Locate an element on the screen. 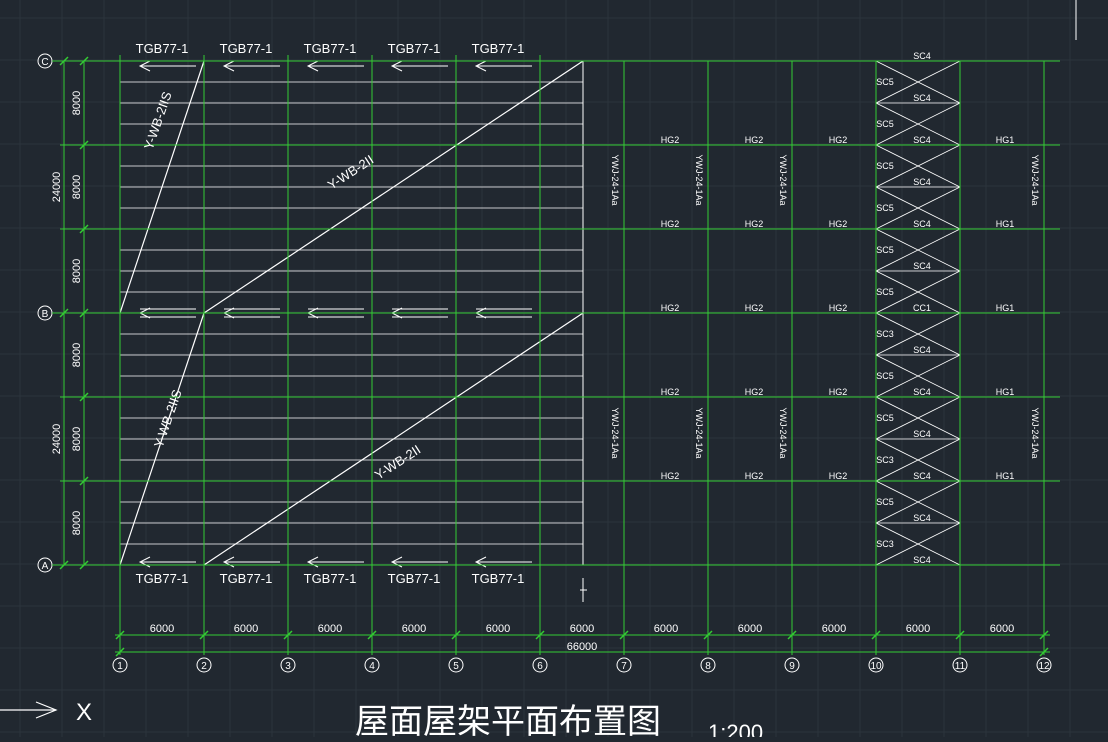 This screenshot has height=742, width=1108. bubble-label: 1 is located at coordinates (120, 666).